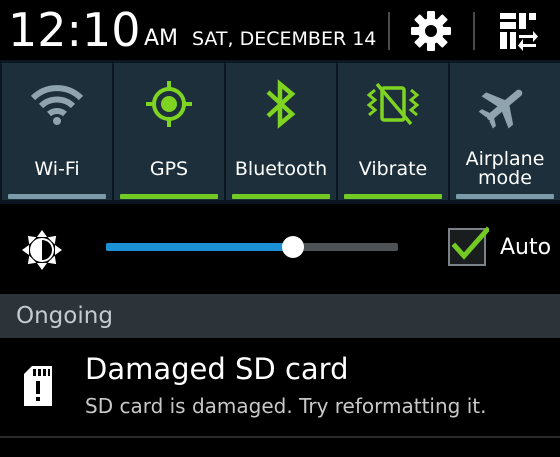  Describe the element at coordinates (217, 369) in the screenshot. I see `notification-title: Damaged SD card` at that location.